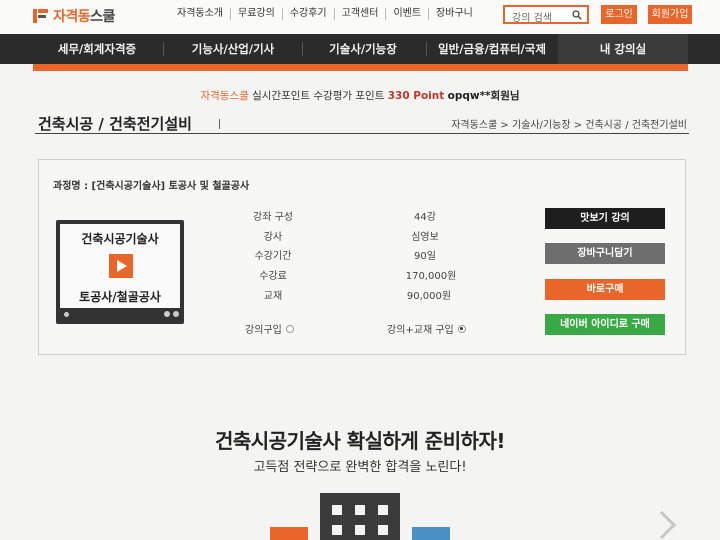  I want to click on info-label-textbook: 교재, so click(273, 296).